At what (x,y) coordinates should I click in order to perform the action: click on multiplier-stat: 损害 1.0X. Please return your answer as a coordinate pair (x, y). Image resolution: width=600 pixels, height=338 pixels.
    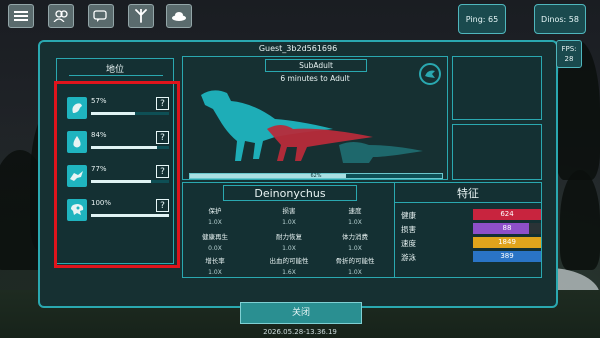
    Looking at the image, I should click on (289, 215).